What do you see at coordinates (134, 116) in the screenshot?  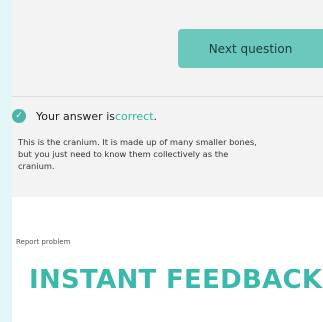 I see `feedback-result: correct` at bounding box center [134, 116].